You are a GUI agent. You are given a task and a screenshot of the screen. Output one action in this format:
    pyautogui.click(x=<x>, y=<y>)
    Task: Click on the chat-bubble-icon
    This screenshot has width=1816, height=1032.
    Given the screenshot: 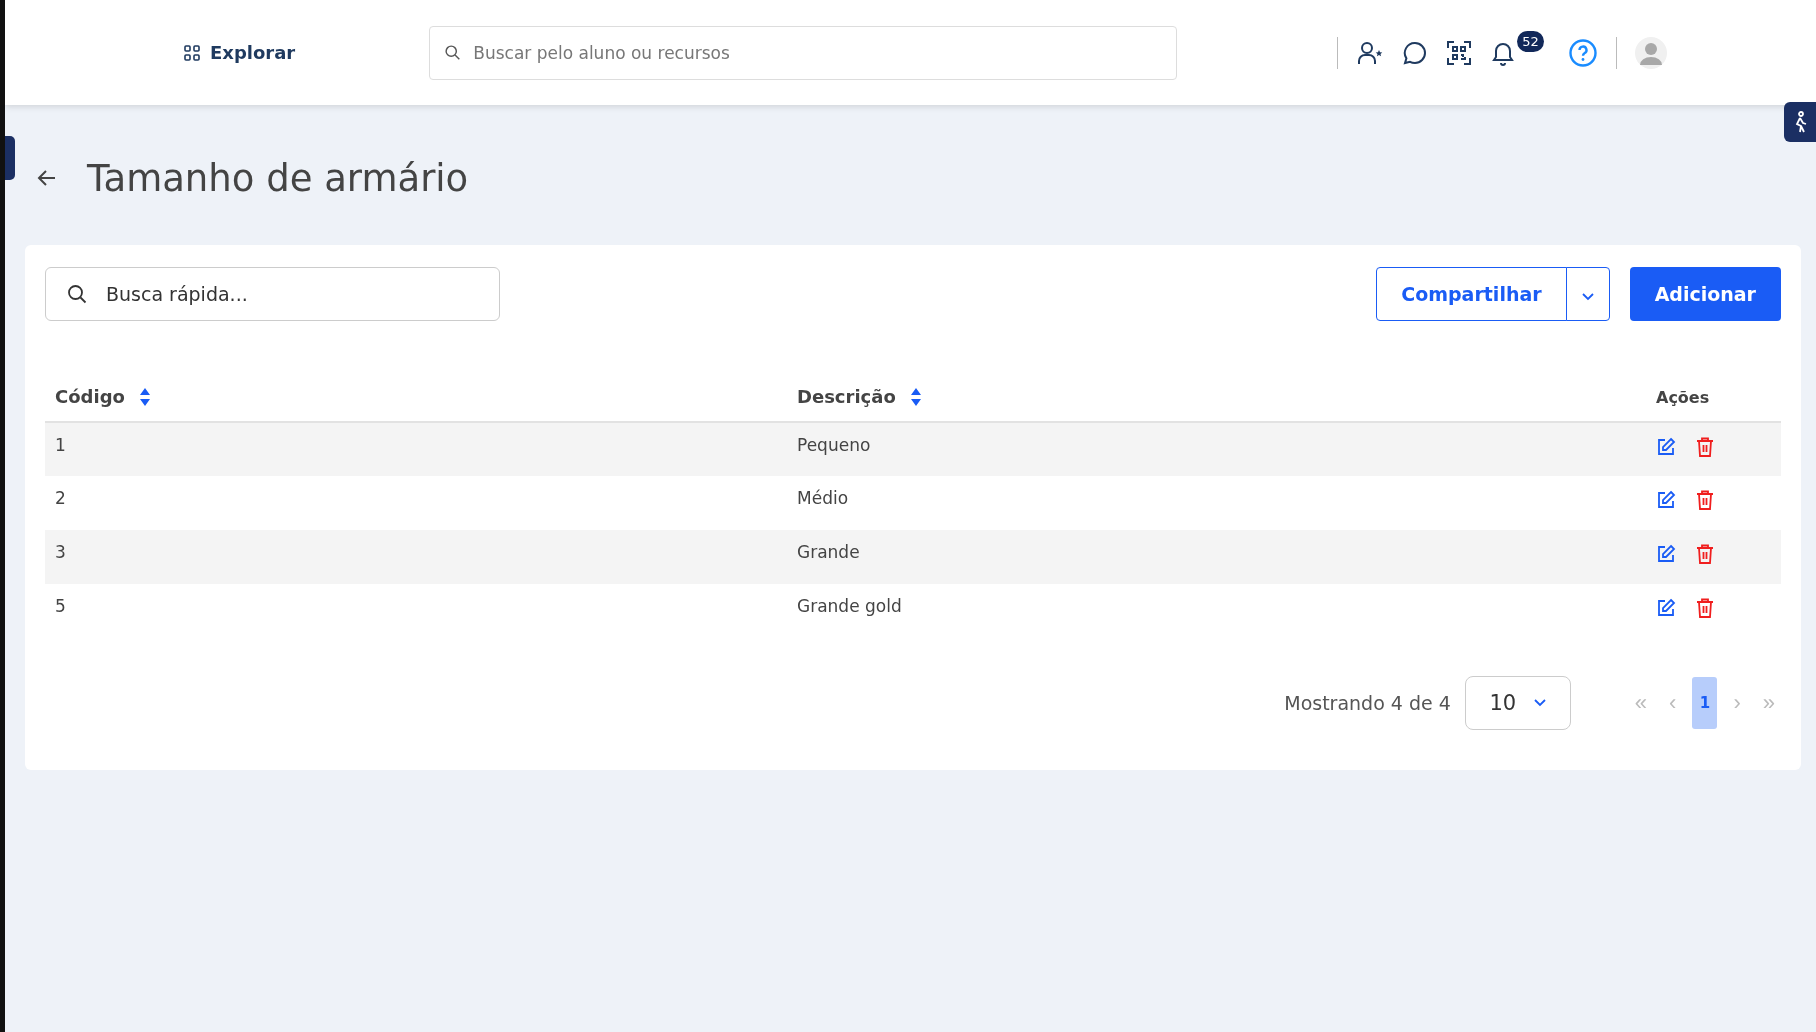 What is the action you would take?
    pyautogui.click(x=1415, y=52)
    